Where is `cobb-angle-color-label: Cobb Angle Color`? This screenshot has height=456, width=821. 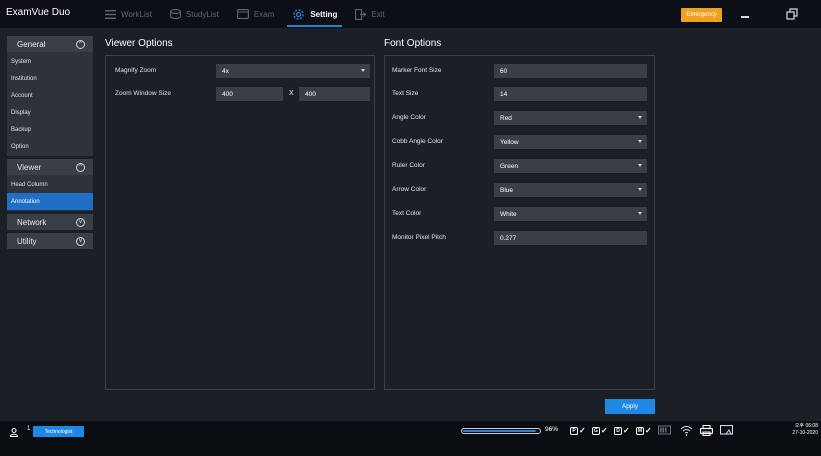
cobb-angle-color-label: Cobb Angle Color is located at coordinates (417, 141).